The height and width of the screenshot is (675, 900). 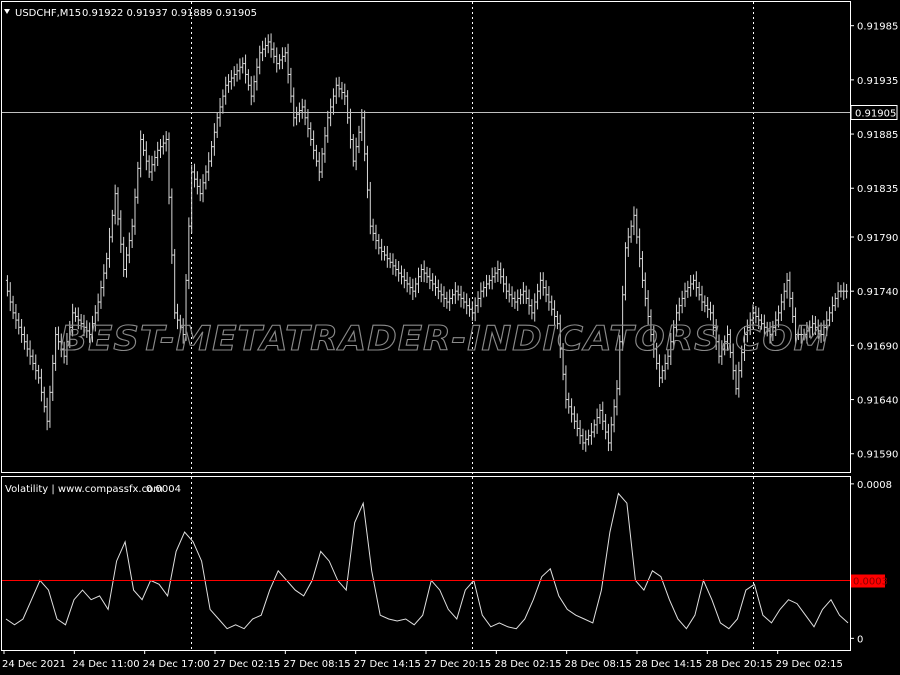 I want to click on price-tick-label: 0.91885, so click(x=877, y=135).